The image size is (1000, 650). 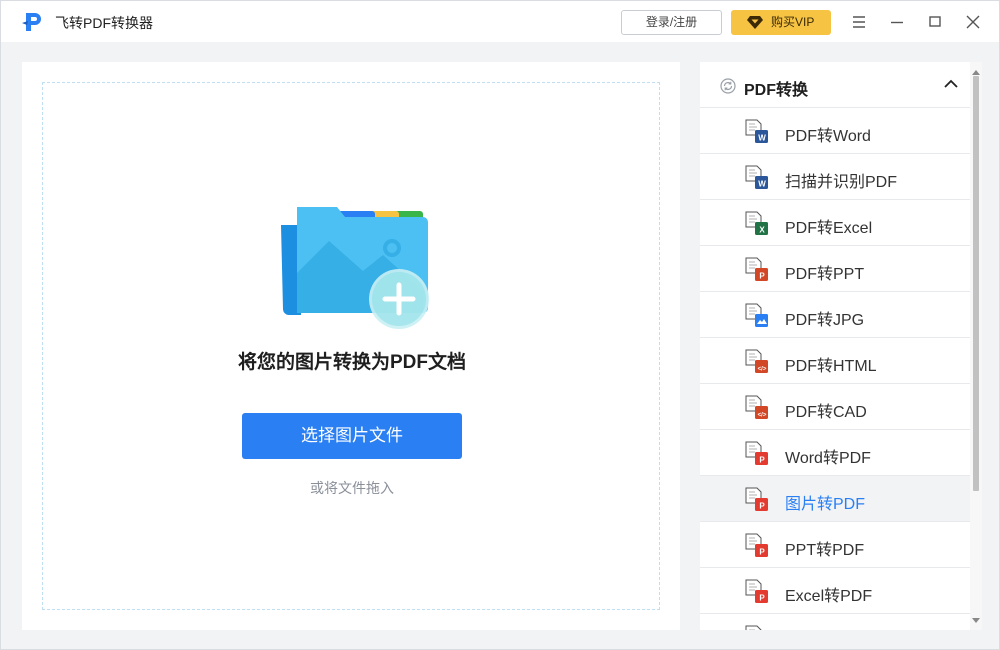 I want to click on sidebar-item-label: Word转PDF, so click(x=828, y=458).